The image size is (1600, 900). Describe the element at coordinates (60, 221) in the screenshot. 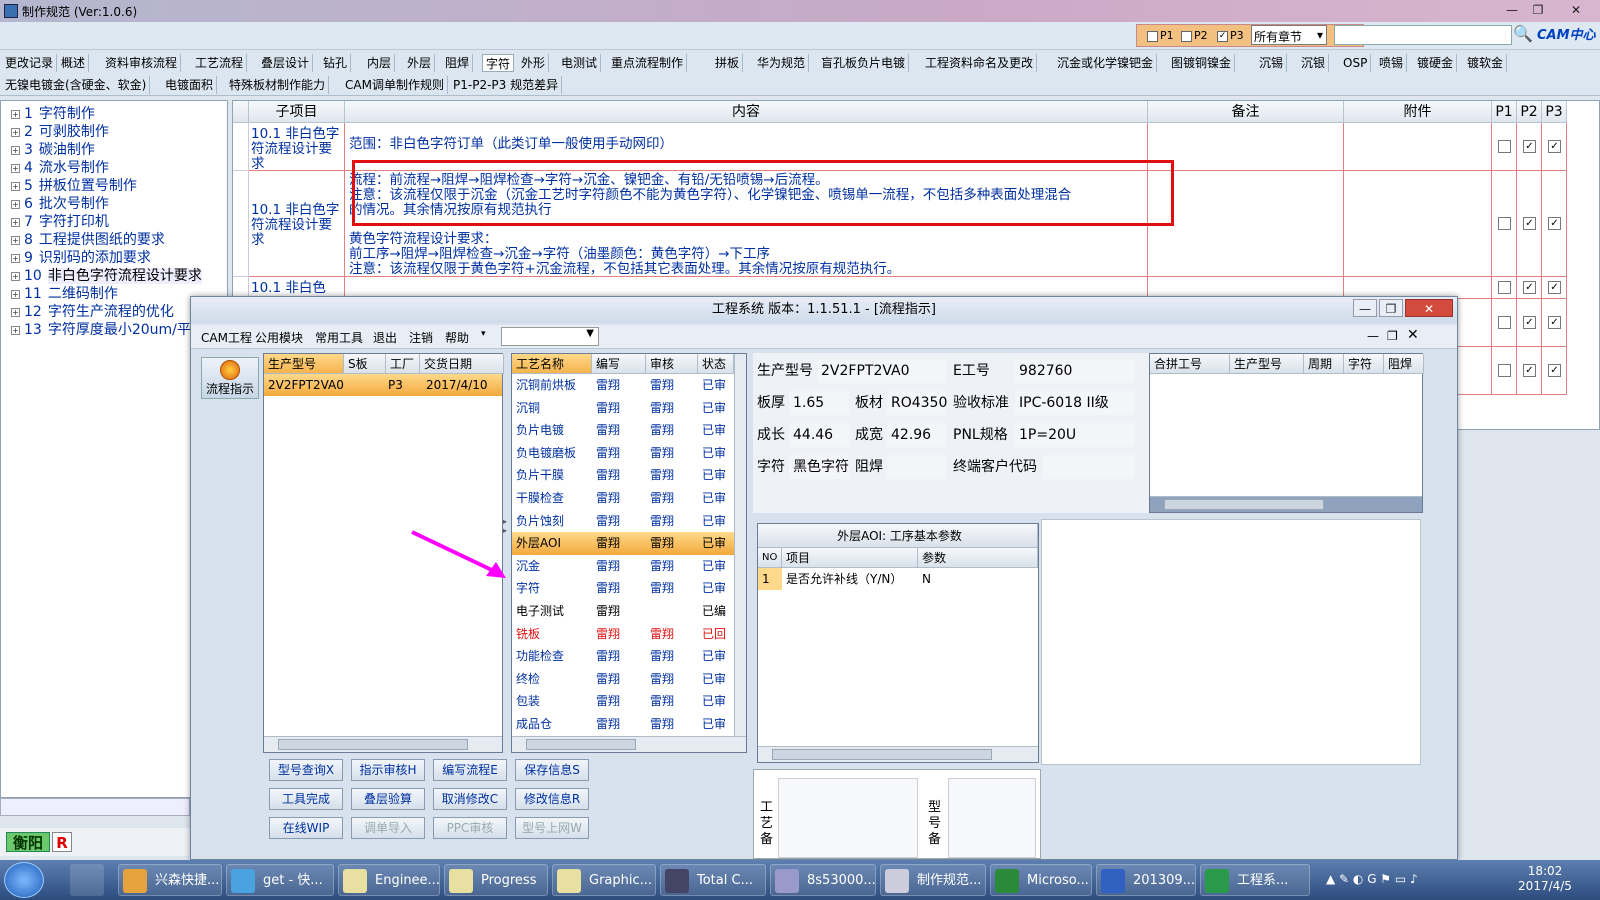

I see `tree-node-7: +7 字符打印机` at that location.